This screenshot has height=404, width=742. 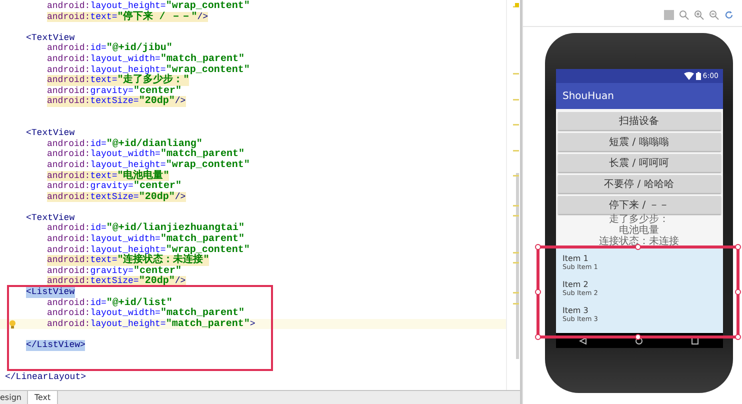 I want to click on zoom-icon, so click(x=684, y=15).